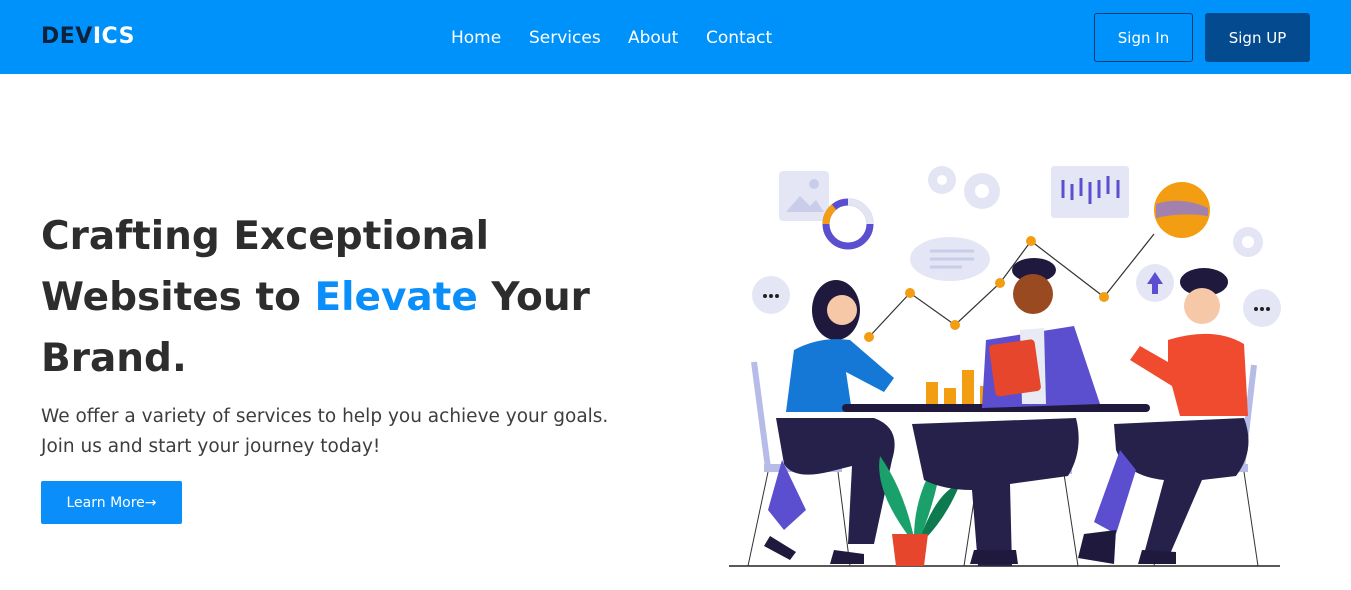 The height and width of the screenshot is (590, 1351). I want to click on image-icon, so click(804, 196).